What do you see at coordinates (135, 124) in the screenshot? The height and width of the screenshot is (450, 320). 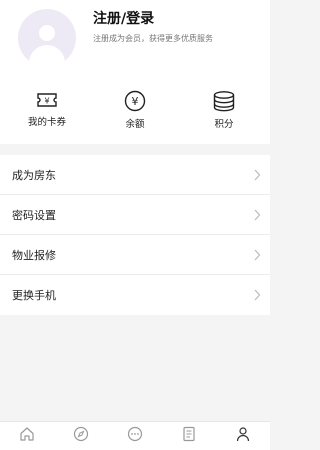 I see `quick-item-label: 余额` at bounding box center [135, 124].